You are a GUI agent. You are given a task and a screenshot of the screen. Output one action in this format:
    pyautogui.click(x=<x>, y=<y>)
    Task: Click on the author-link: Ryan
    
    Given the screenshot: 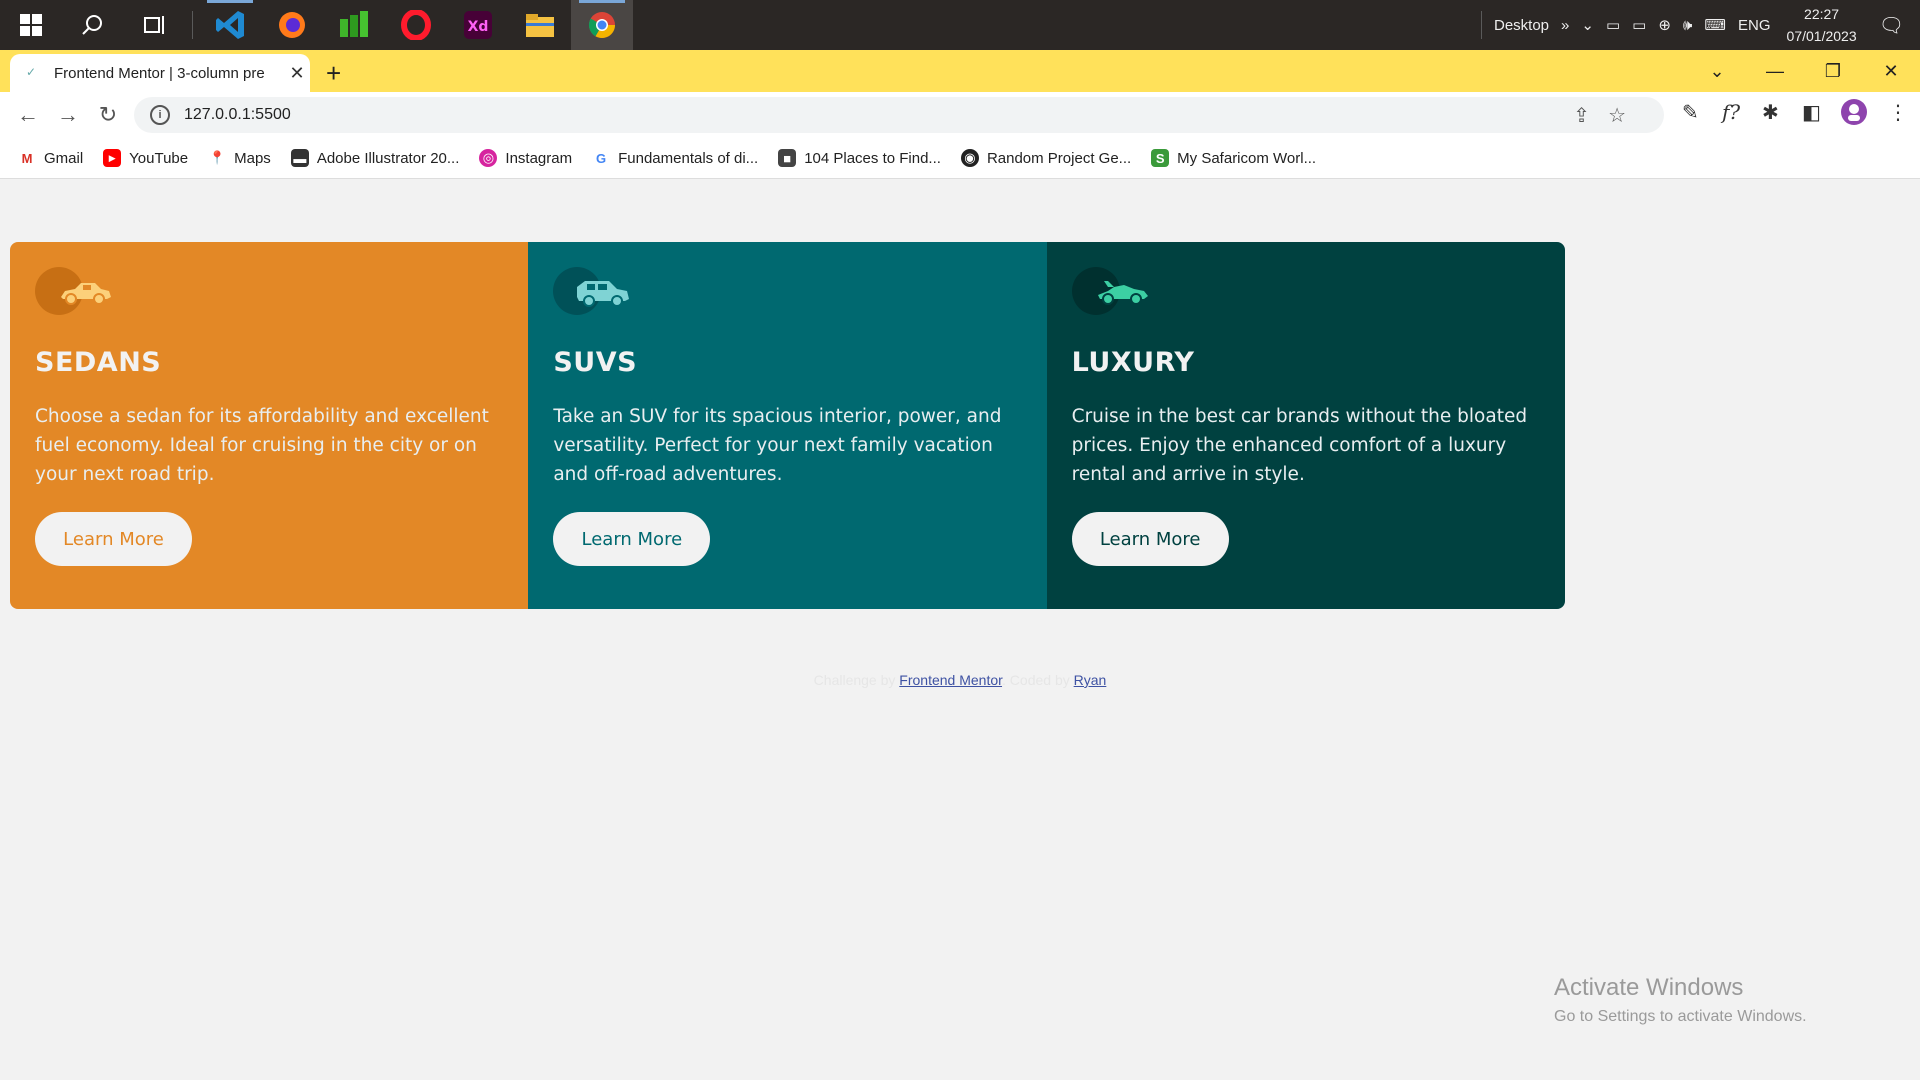 What is the action you would take?
    pyautogui.click(x=1090, y=680)
    